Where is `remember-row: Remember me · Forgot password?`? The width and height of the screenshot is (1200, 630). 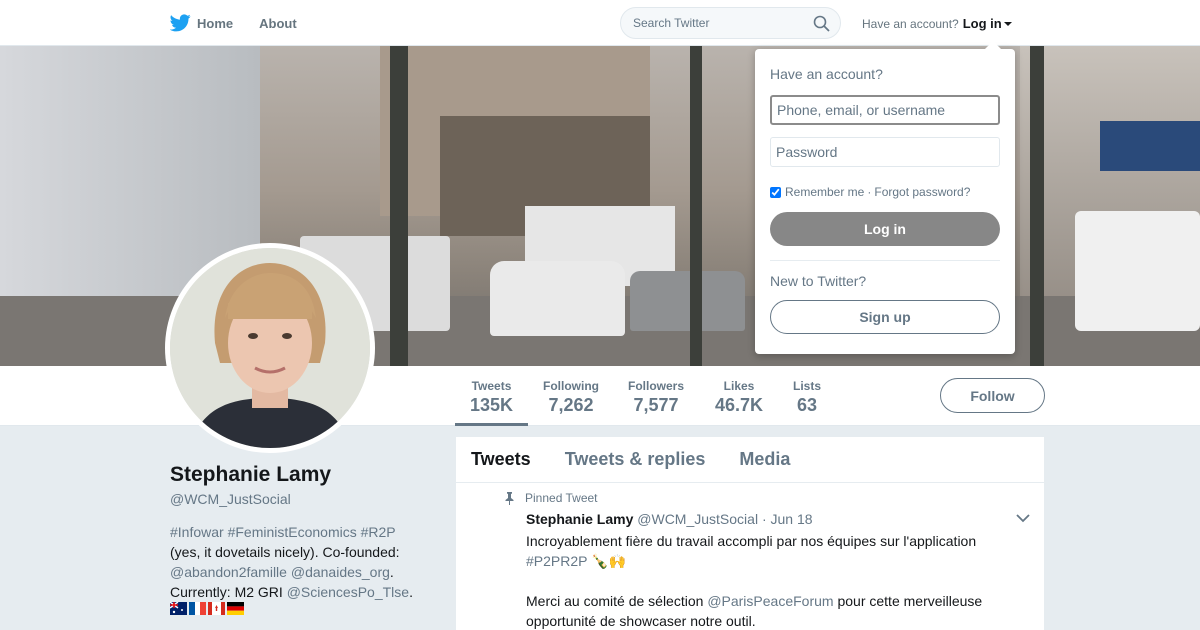 remember-row: Remember me · Forgot password? is located at coordinates (870, 192).